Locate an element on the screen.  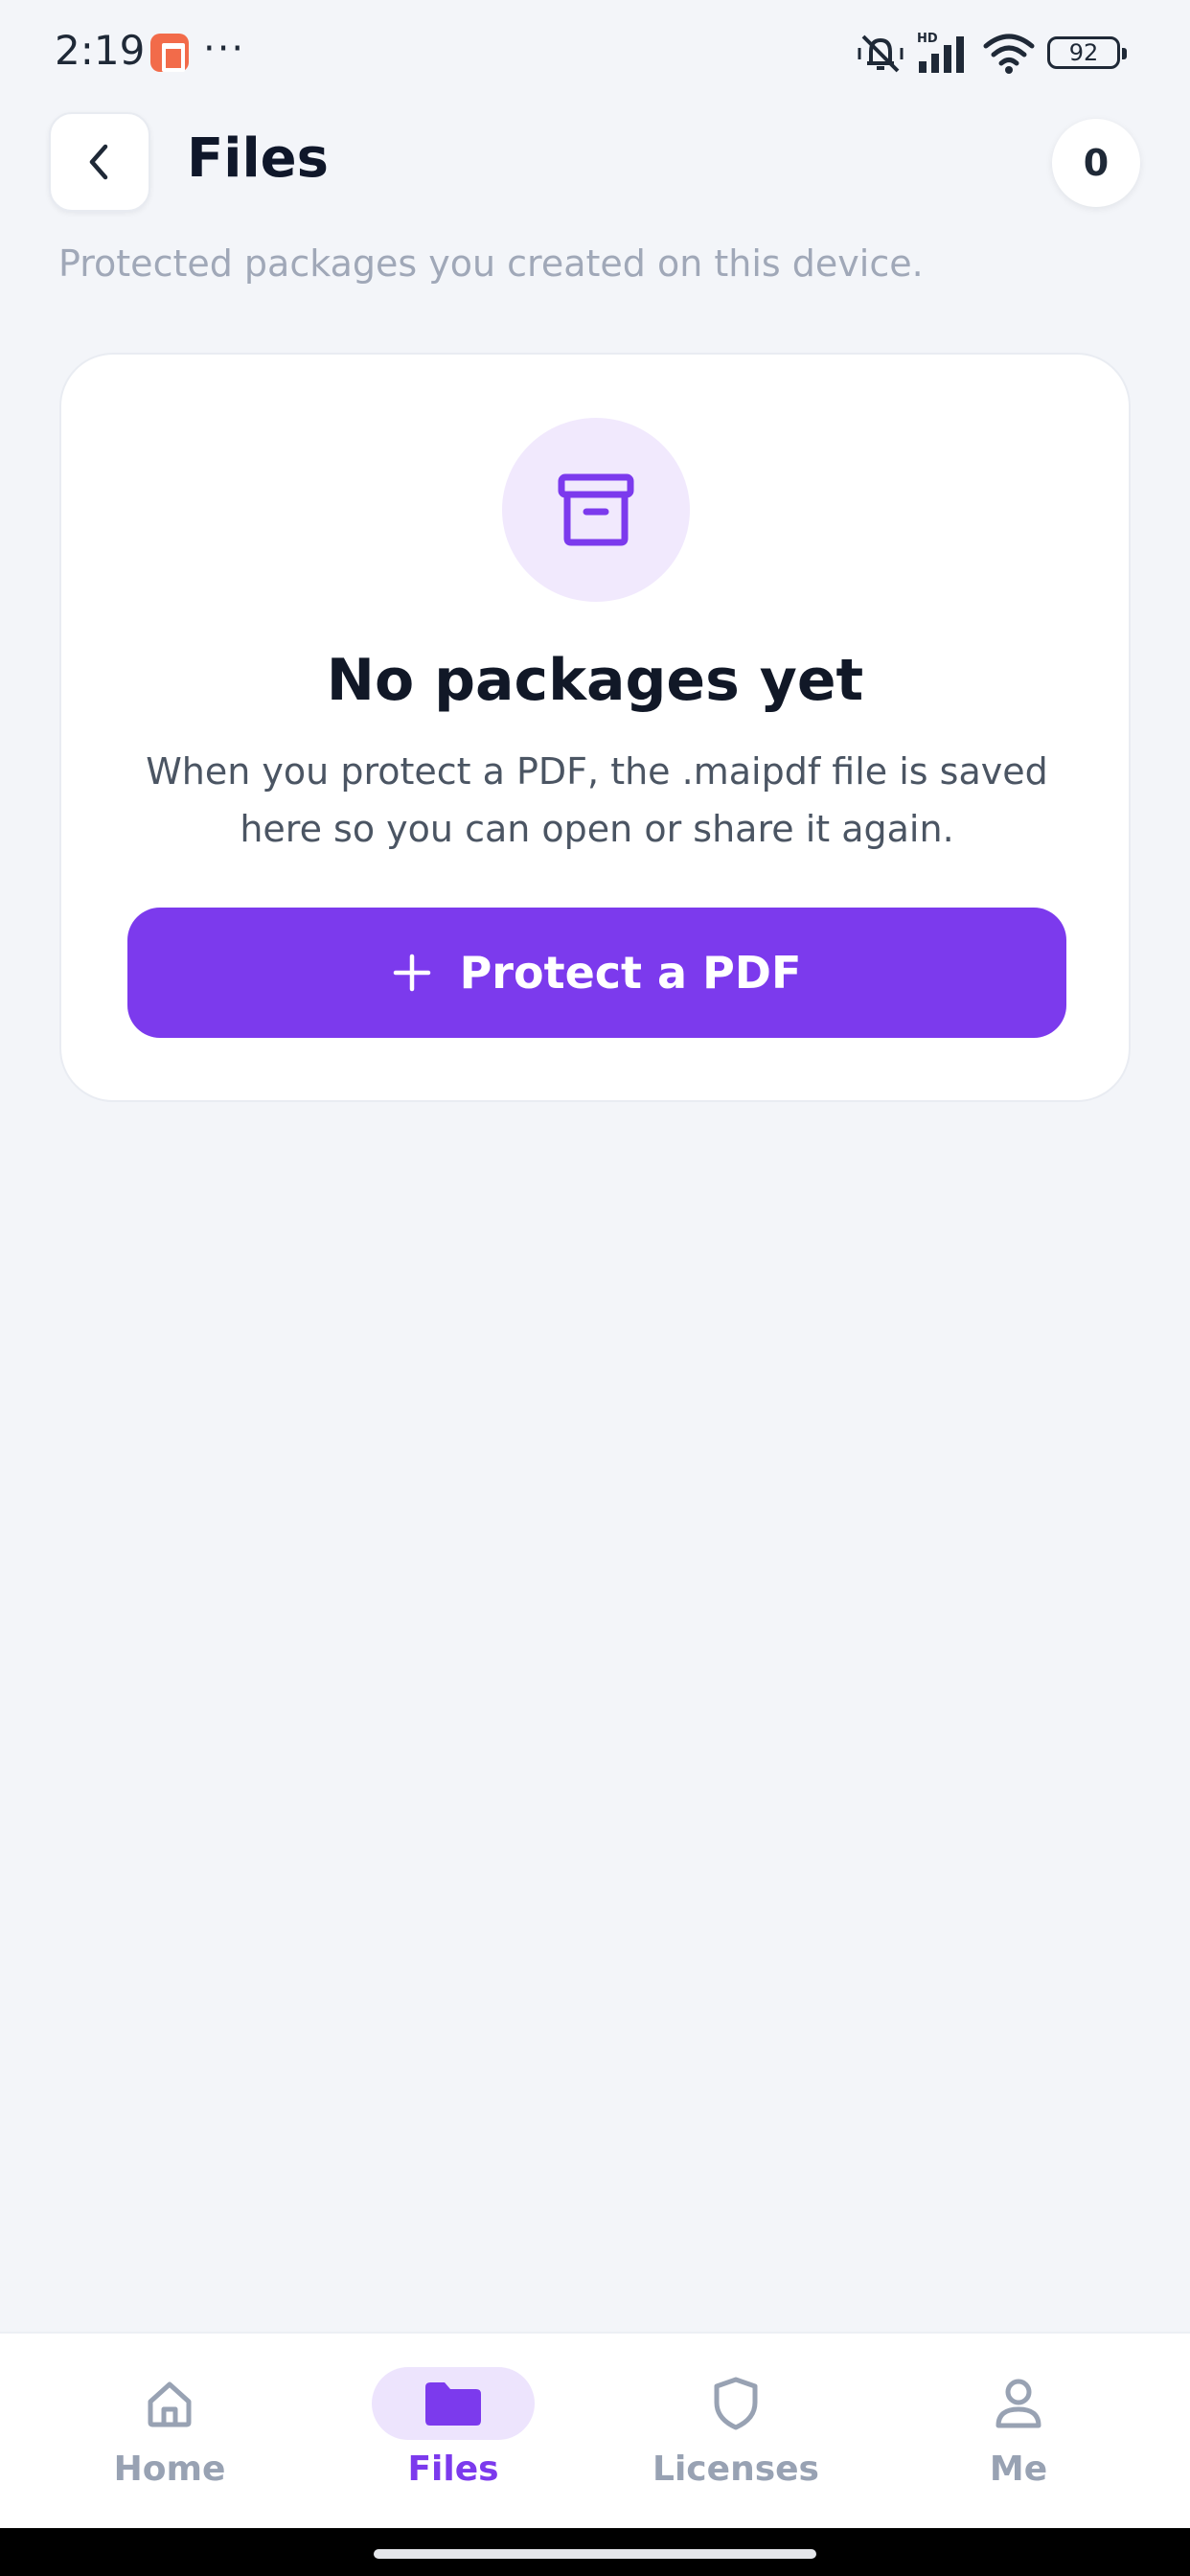
battery-indicator: 92 is located at coordinates (1087, 52).